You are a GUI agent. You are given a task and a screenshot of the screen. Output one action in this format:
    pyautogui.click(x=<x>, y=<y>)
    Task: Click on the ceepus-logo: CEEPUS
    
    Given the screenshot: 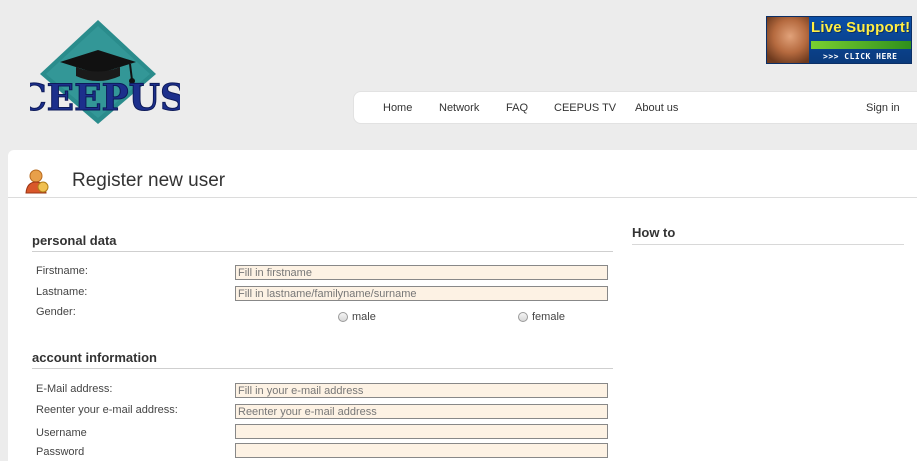 What is the action you would take?
    pyautogui.click(x=102, y=73)
    